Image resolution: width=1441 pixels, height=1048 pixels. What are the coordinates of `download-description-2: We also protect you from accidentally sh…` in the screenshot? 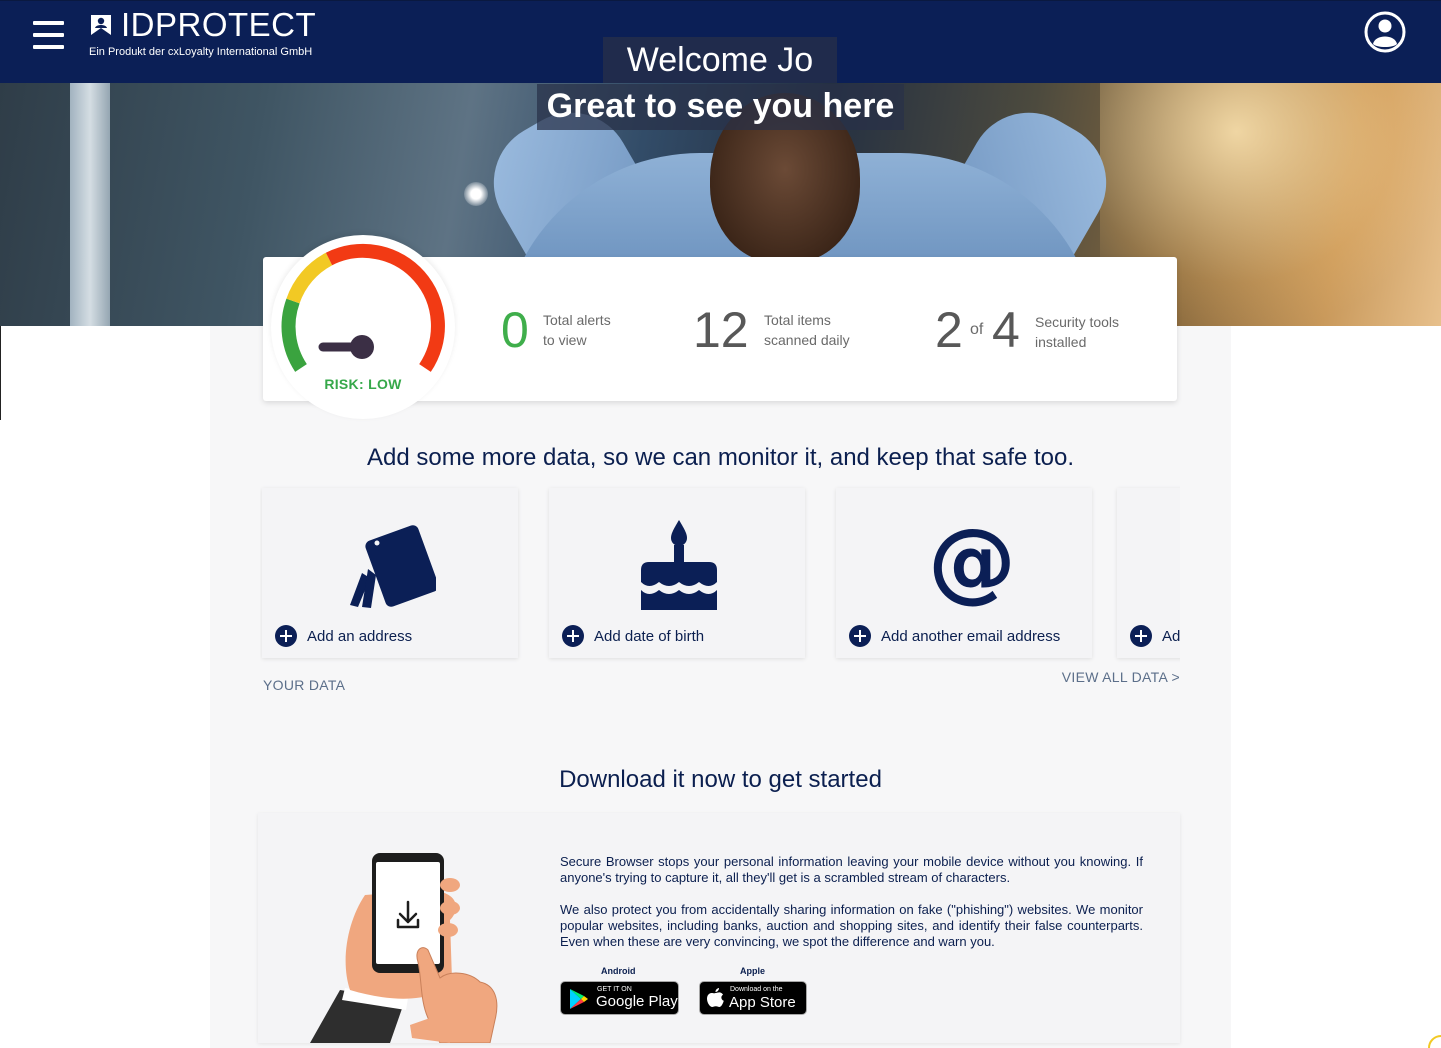 It's located at (851, 925).